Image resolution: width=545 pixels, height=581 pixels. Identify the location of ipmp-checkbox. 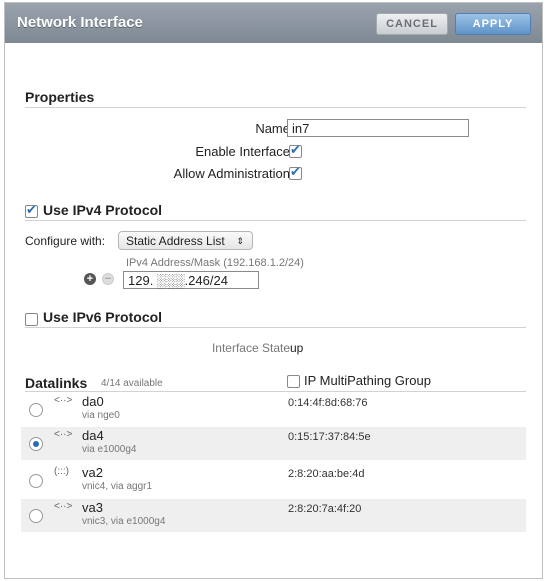
(293, 381).